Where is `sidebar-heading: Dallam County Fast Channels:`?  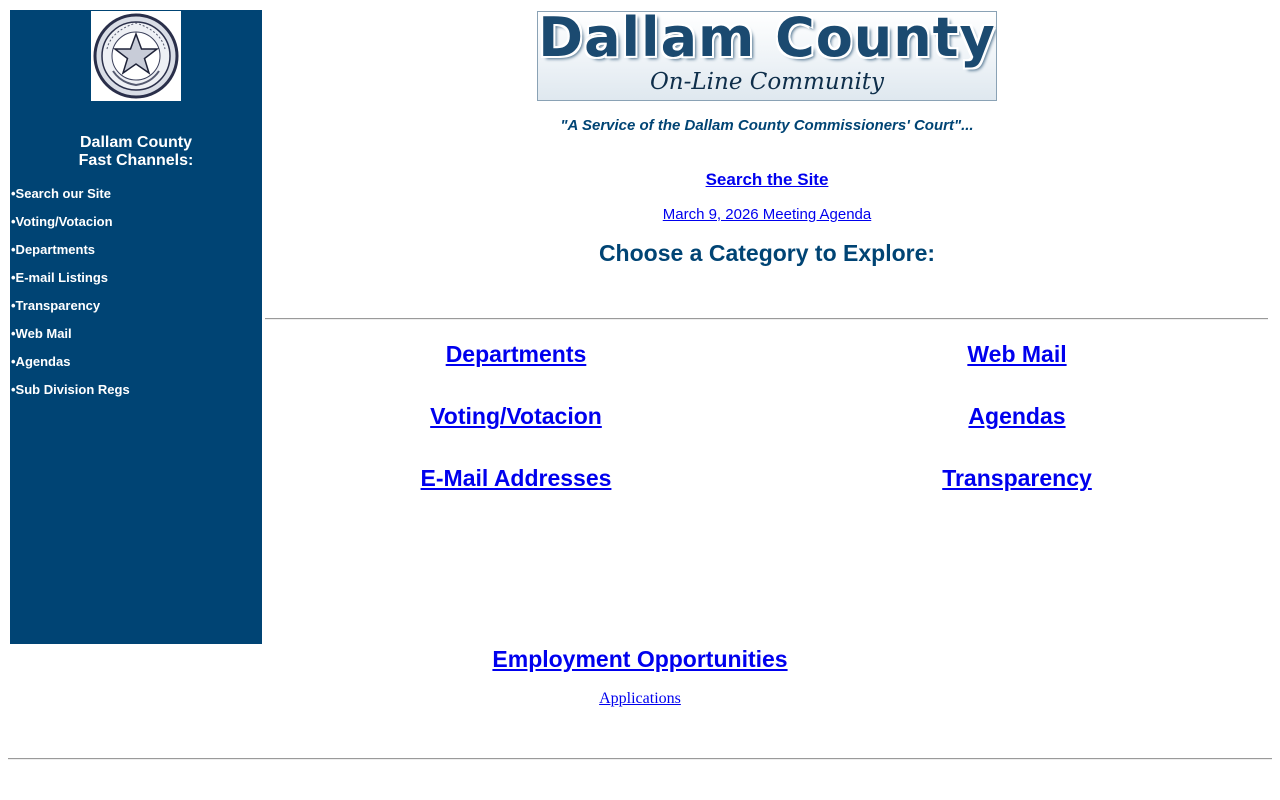
sidebar-heading: Dallam County Fast Channels: is located at coordinates (136, 152).